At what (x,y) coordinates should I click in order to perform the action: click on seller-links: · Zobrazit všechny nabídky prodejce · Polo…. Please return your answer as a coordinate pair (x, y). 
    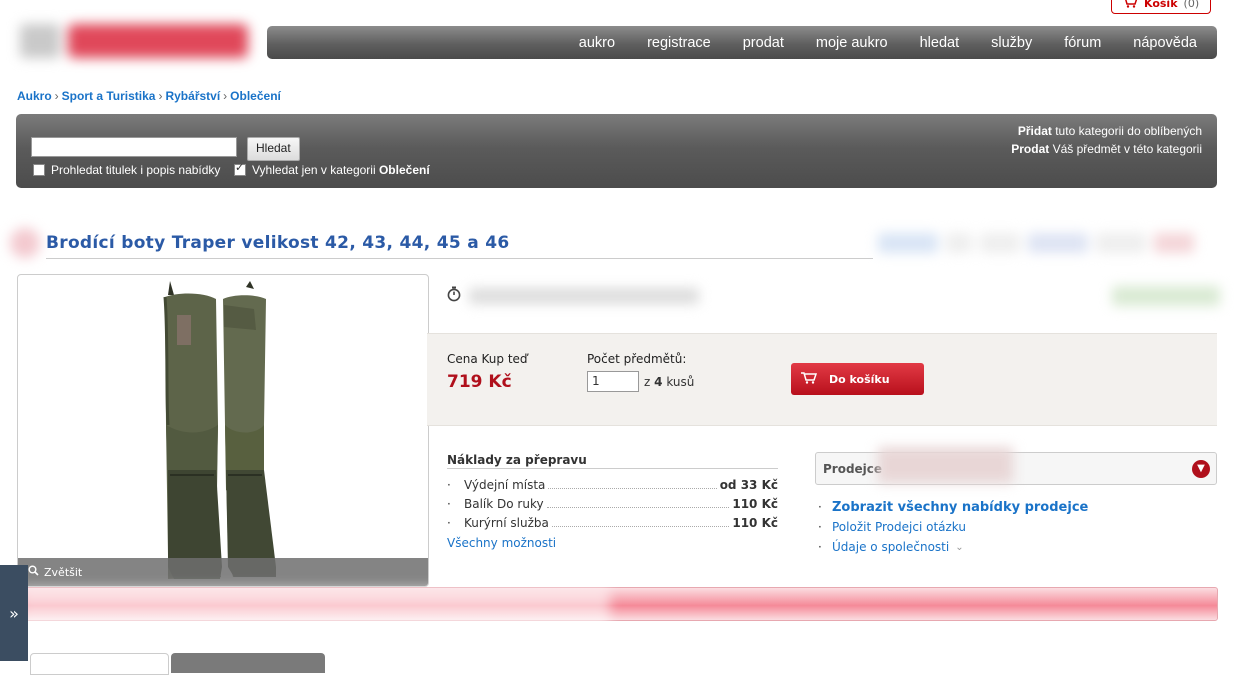
    Looking at the image, I should click on (953, 527).